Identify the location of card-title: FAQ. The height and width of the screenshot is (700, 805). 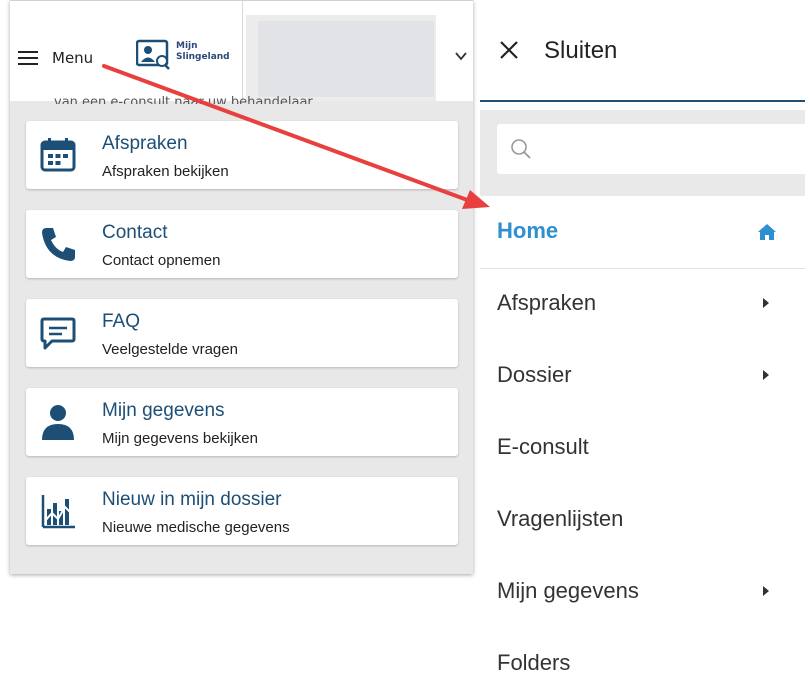
(121, 321).